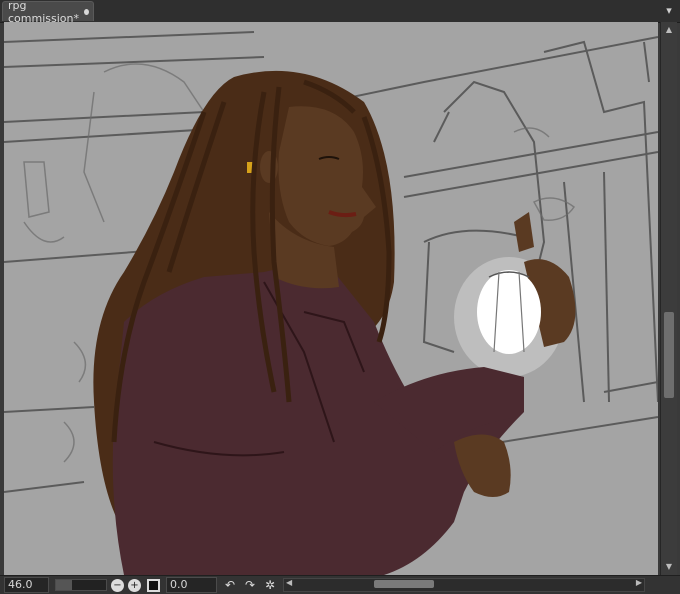  What do you see at coordinates (86, 11) in the screenshot?
I see `close-dot-icon` at bounding box center [86, 11].